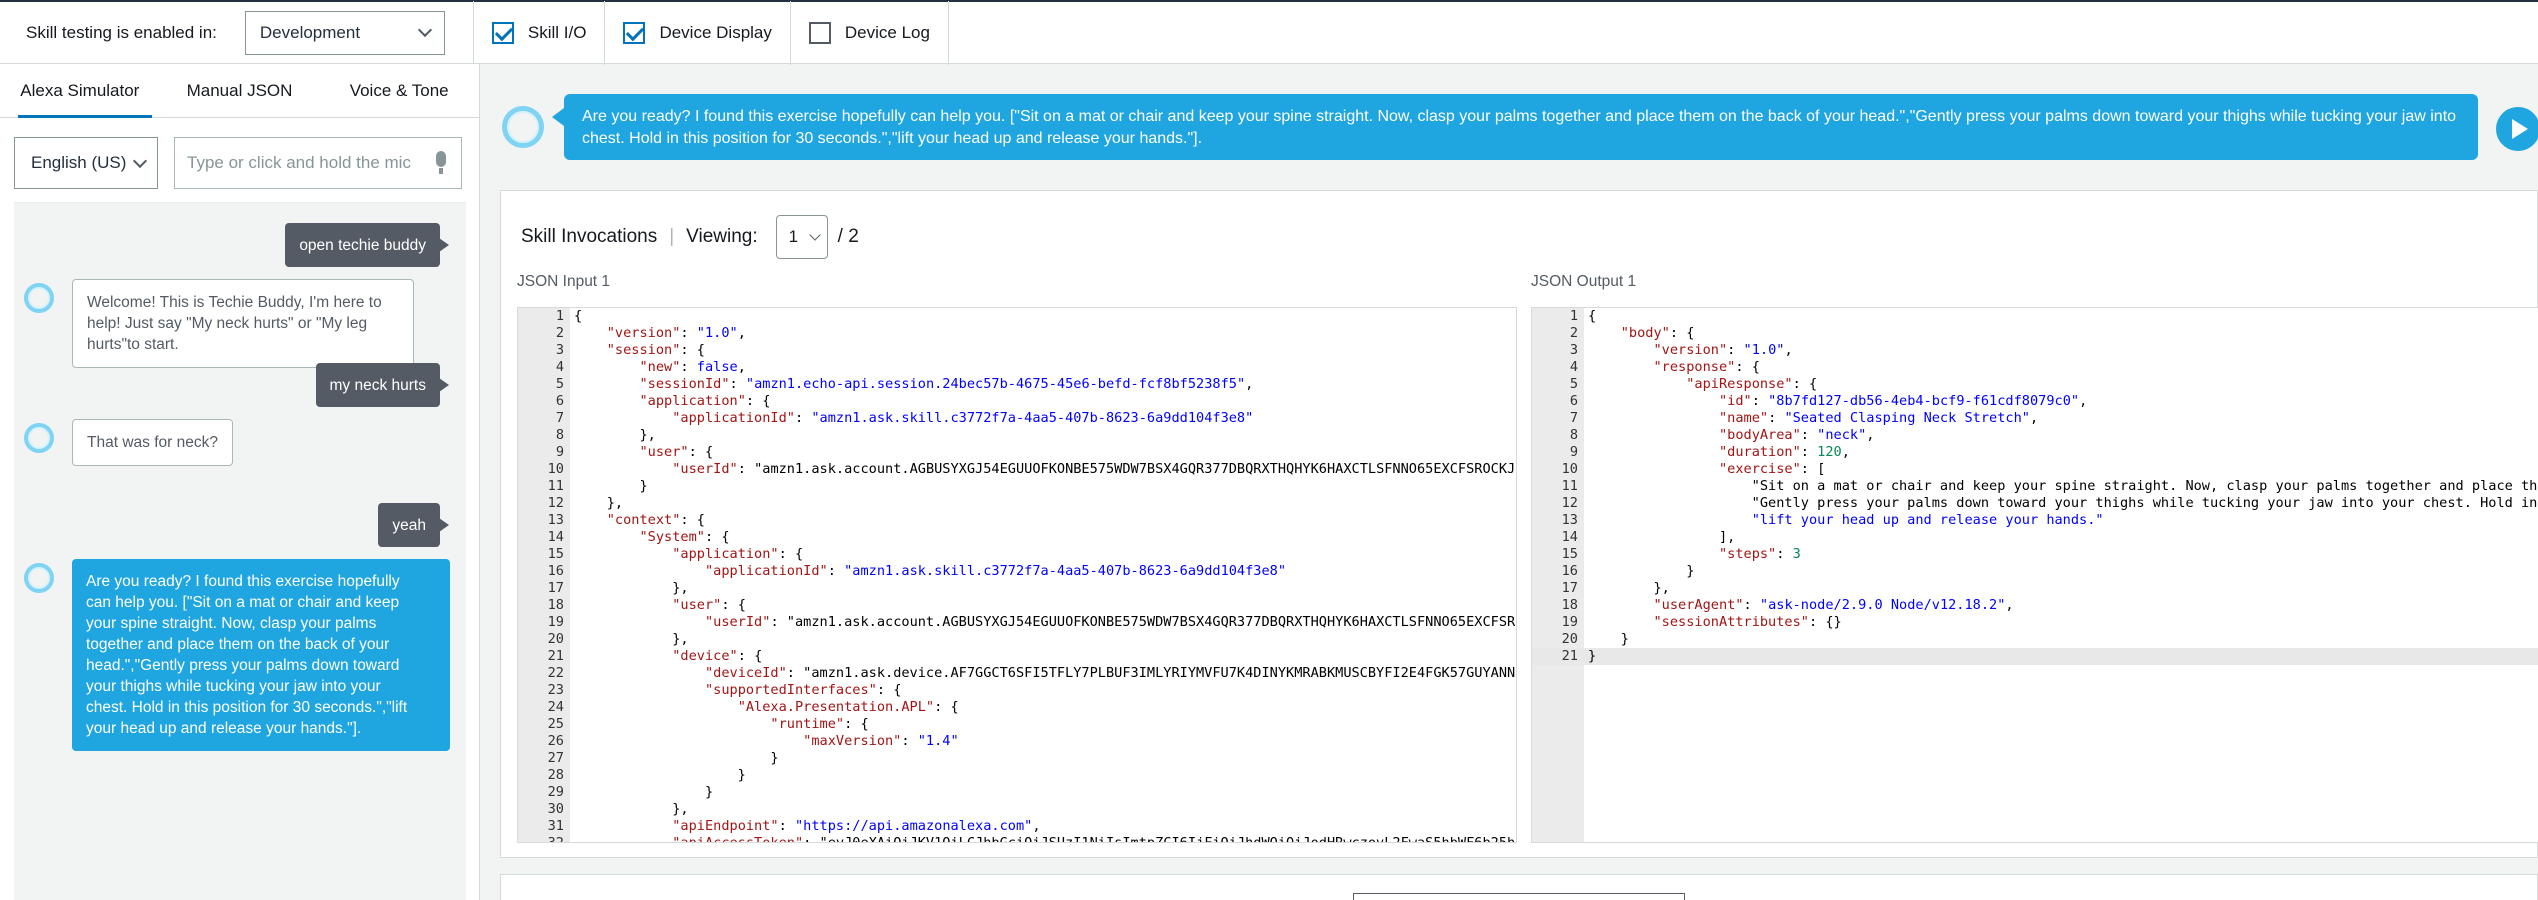 The height and width of the screenshot is (900, 2538). I want to click on language-value: English (US), so click(79, 162).